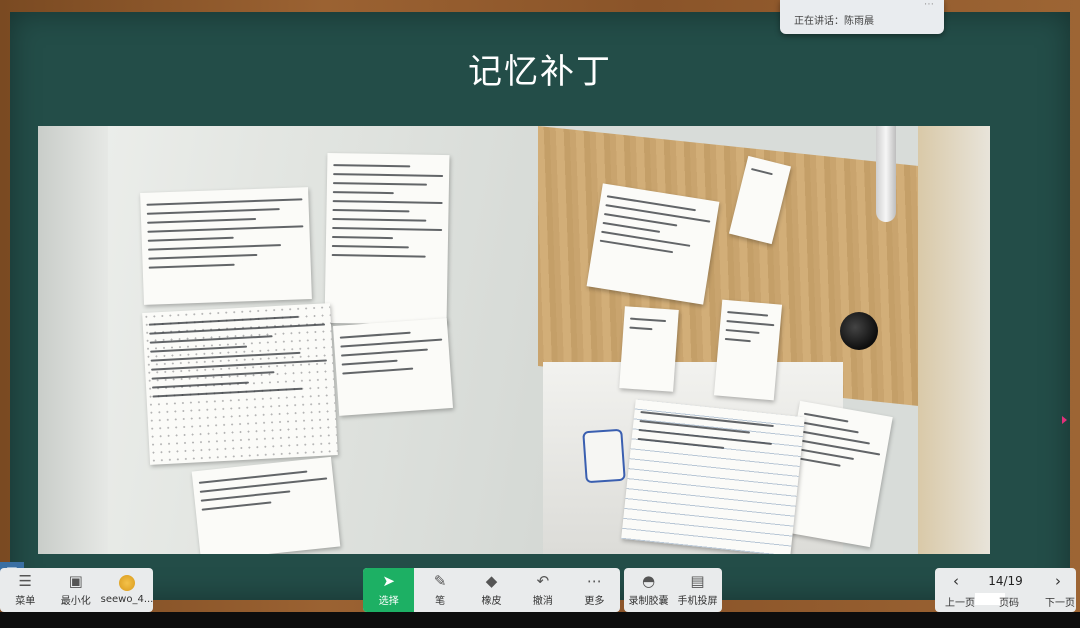 This screenshot has width=1080, height=628. Describe the element at coordinates (491, 581) in the screenshot. I see `eraser-icon: ◆` at that location.